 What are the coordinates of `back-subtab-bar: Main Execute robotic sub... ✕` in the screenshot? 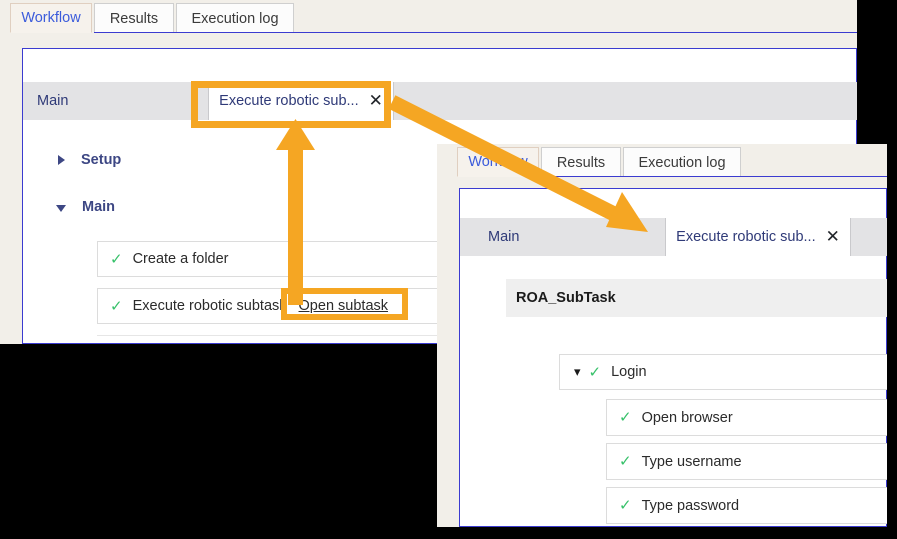 It's located at (440, 101).